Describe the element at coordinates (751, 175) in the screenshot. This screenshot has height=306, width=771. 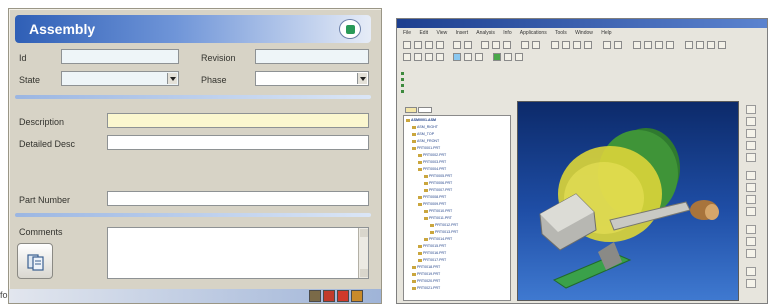
I see `sketch-tool-icon` at that location.